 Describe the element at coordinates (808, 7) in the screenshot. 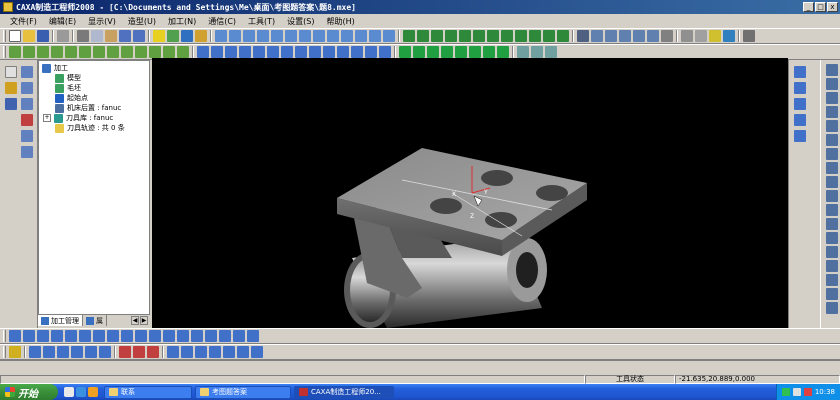

I see `minimize-button: _` at that location.